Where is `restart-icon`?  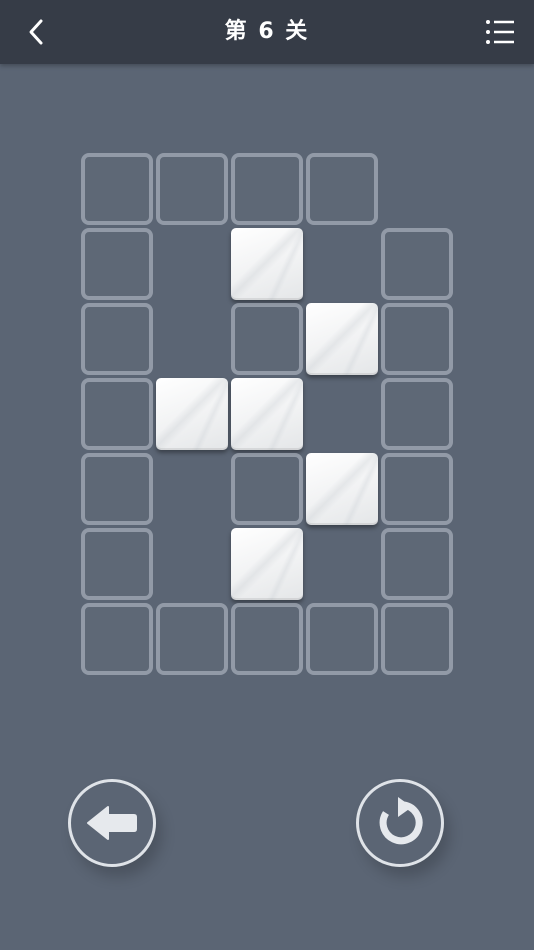
restart-icon is located at coordinates (401, 821).